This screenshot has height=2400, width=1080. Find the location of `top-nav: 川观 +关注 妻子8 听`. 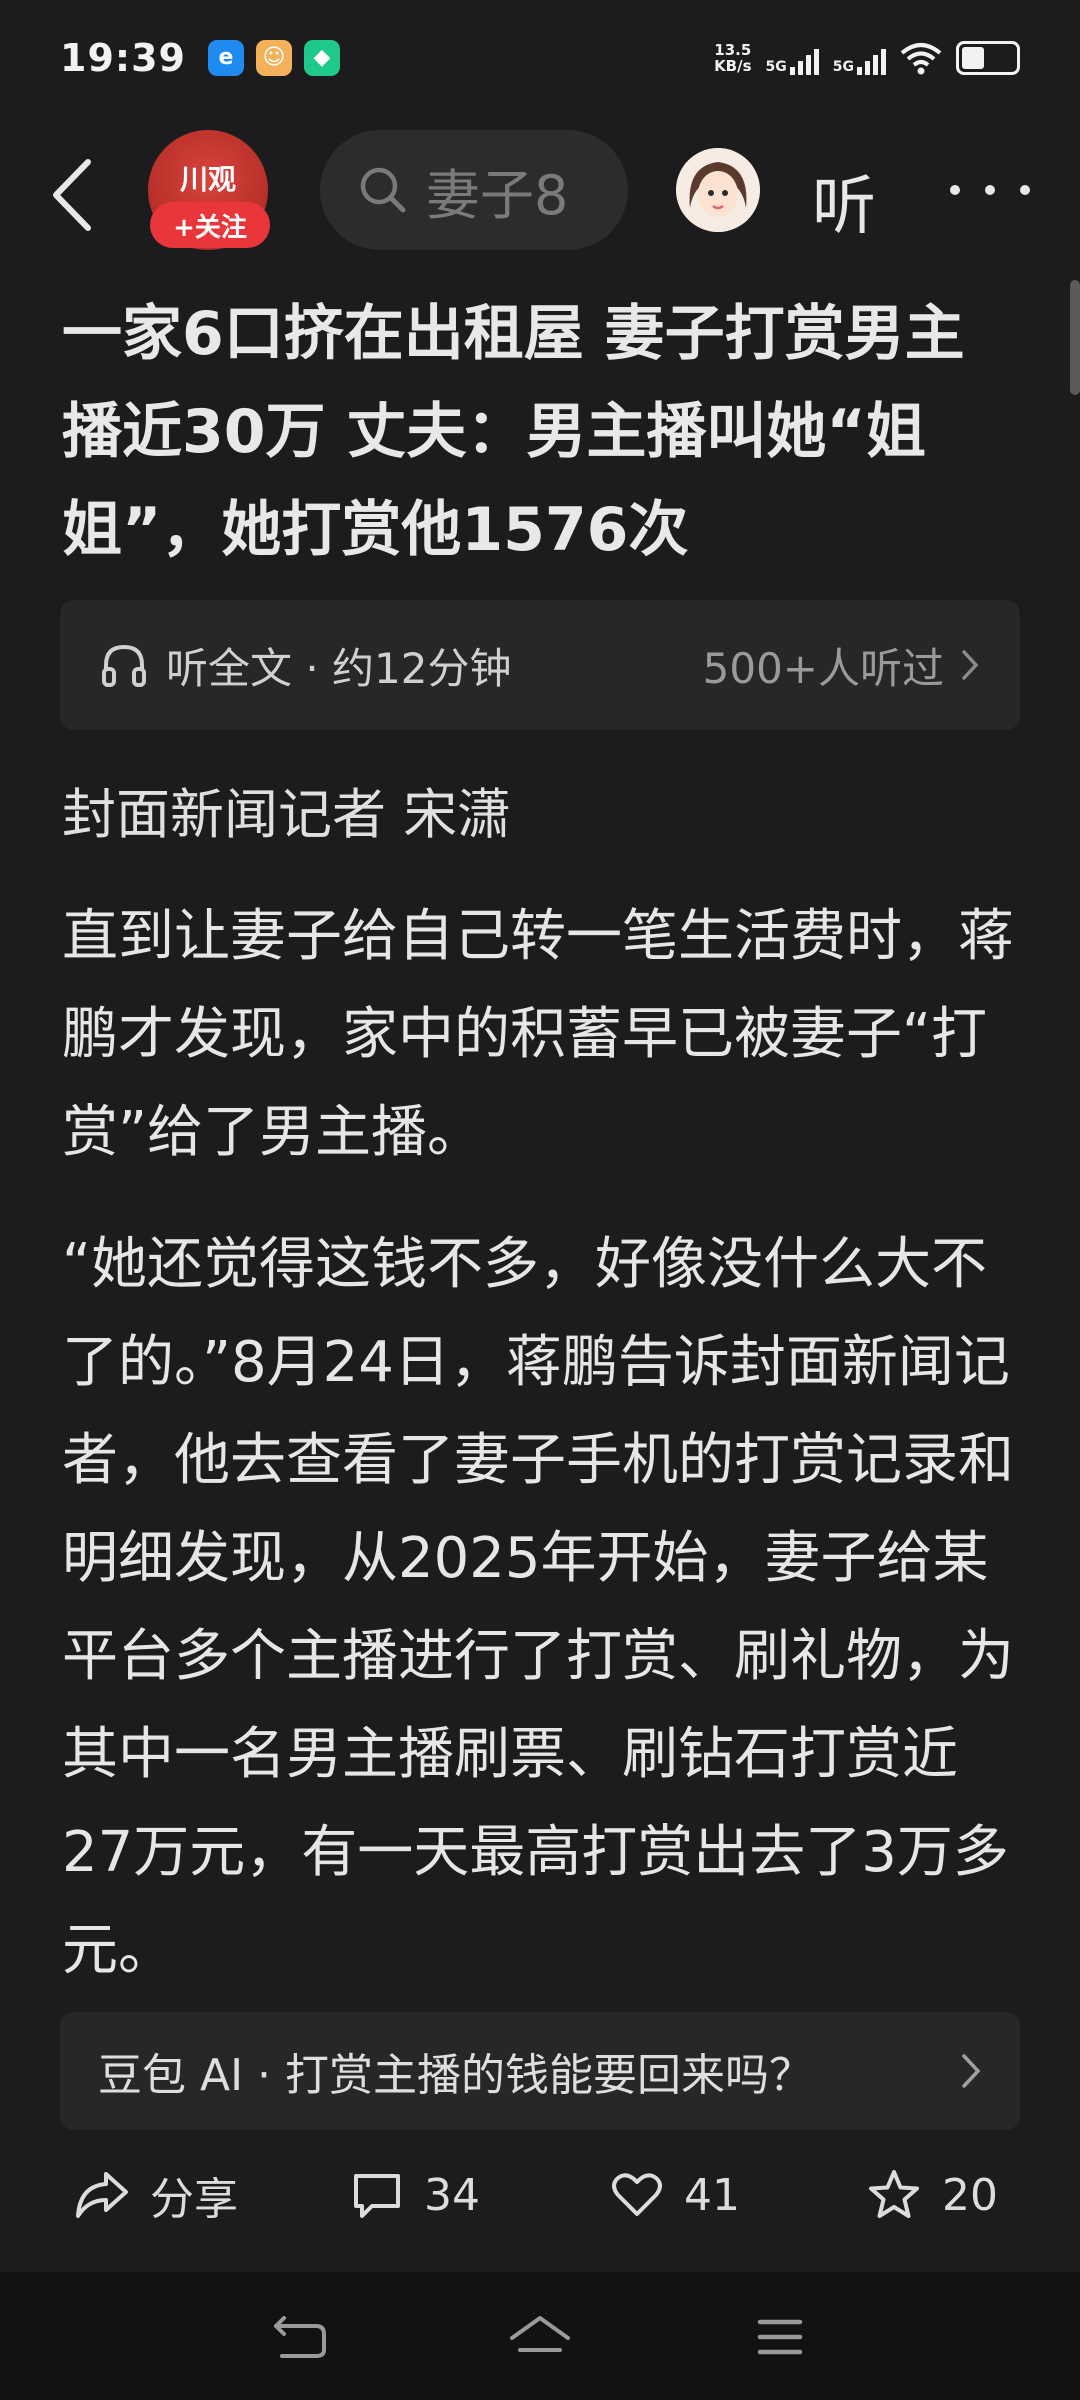

top-nav: 川观 +关注 妻子8 听 is located at coordinates (540, 190).